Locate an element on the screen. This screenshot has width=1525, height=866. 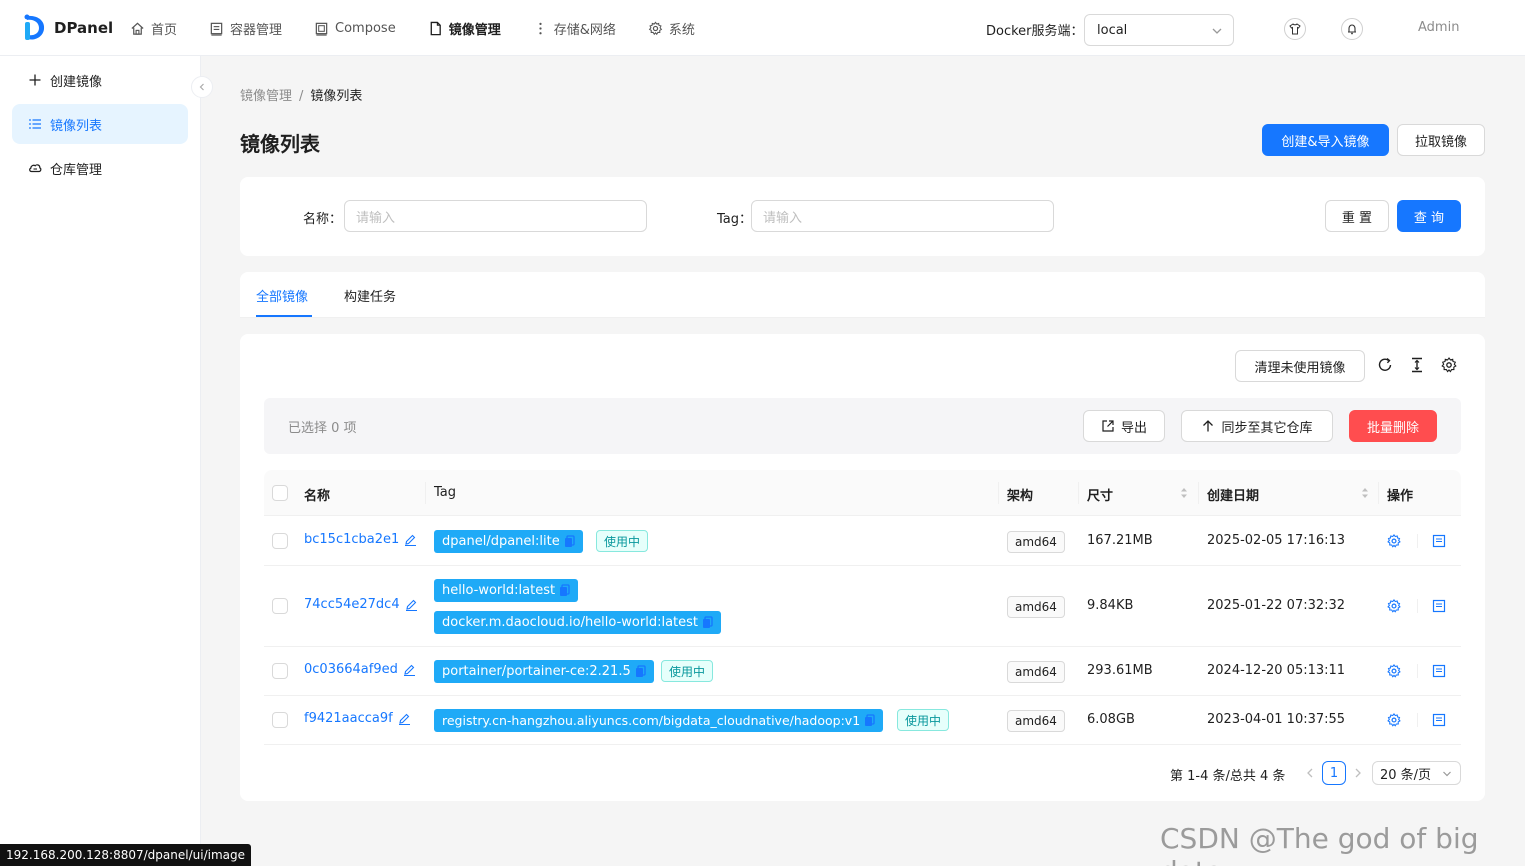
nav-home: 首页 is located at coordinates (153, 28).